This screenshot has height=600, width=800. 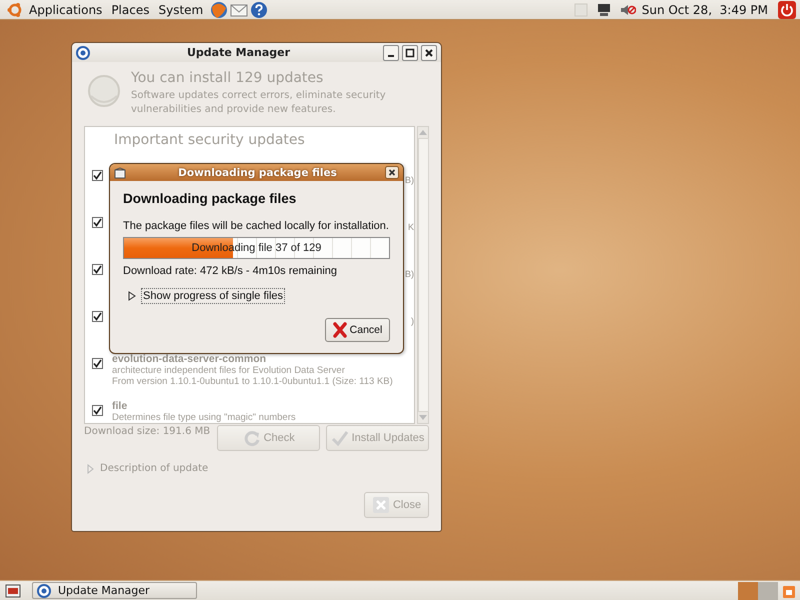 What do you see at coordinates (259, 103) in the screenshot?
I see `description: Software updates correct errors, eliminate security vulnerabilities and provide new features.` at bounding box center [259, 103].